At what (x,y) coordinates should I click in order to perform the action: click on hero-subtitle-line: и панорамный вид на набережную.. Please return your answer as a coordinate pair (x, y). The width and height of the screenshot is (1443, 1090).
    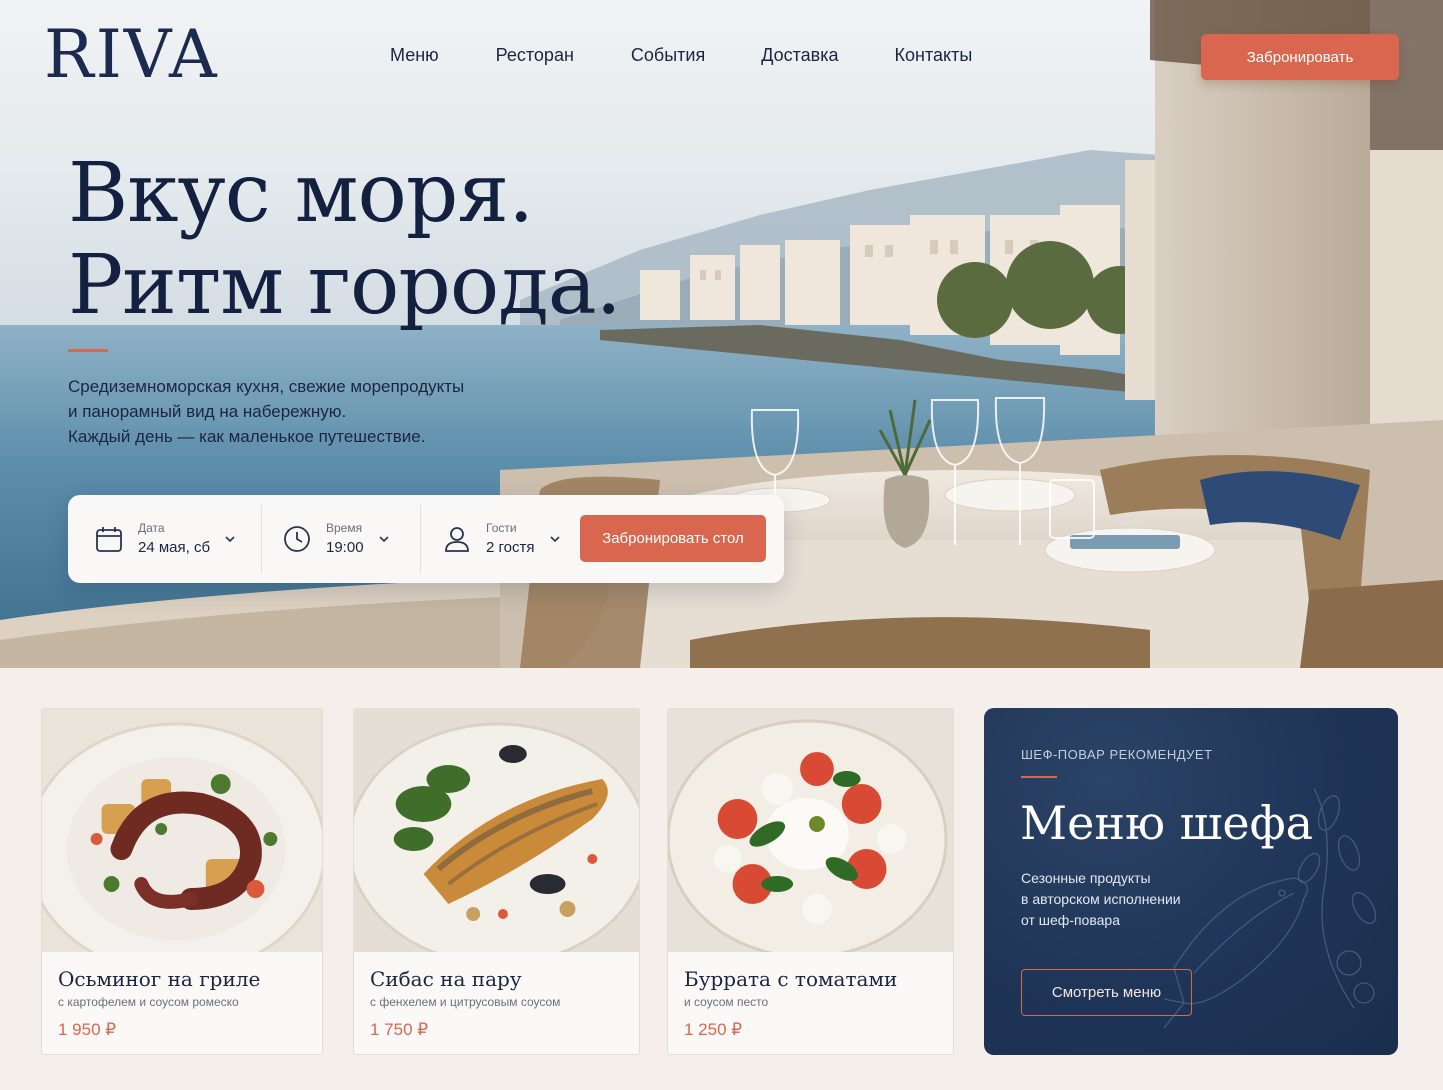
    Looking at the image, I should click on (207, 411).